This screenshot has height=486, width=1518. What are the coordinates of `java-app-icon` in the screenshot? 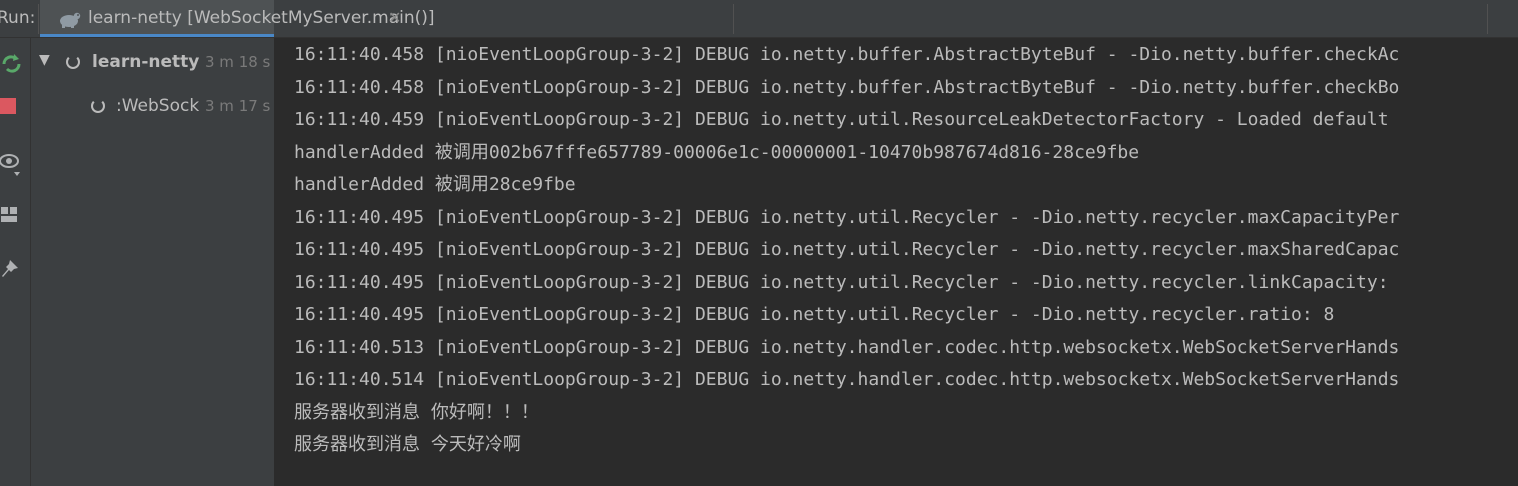 It's located at (70, 21).